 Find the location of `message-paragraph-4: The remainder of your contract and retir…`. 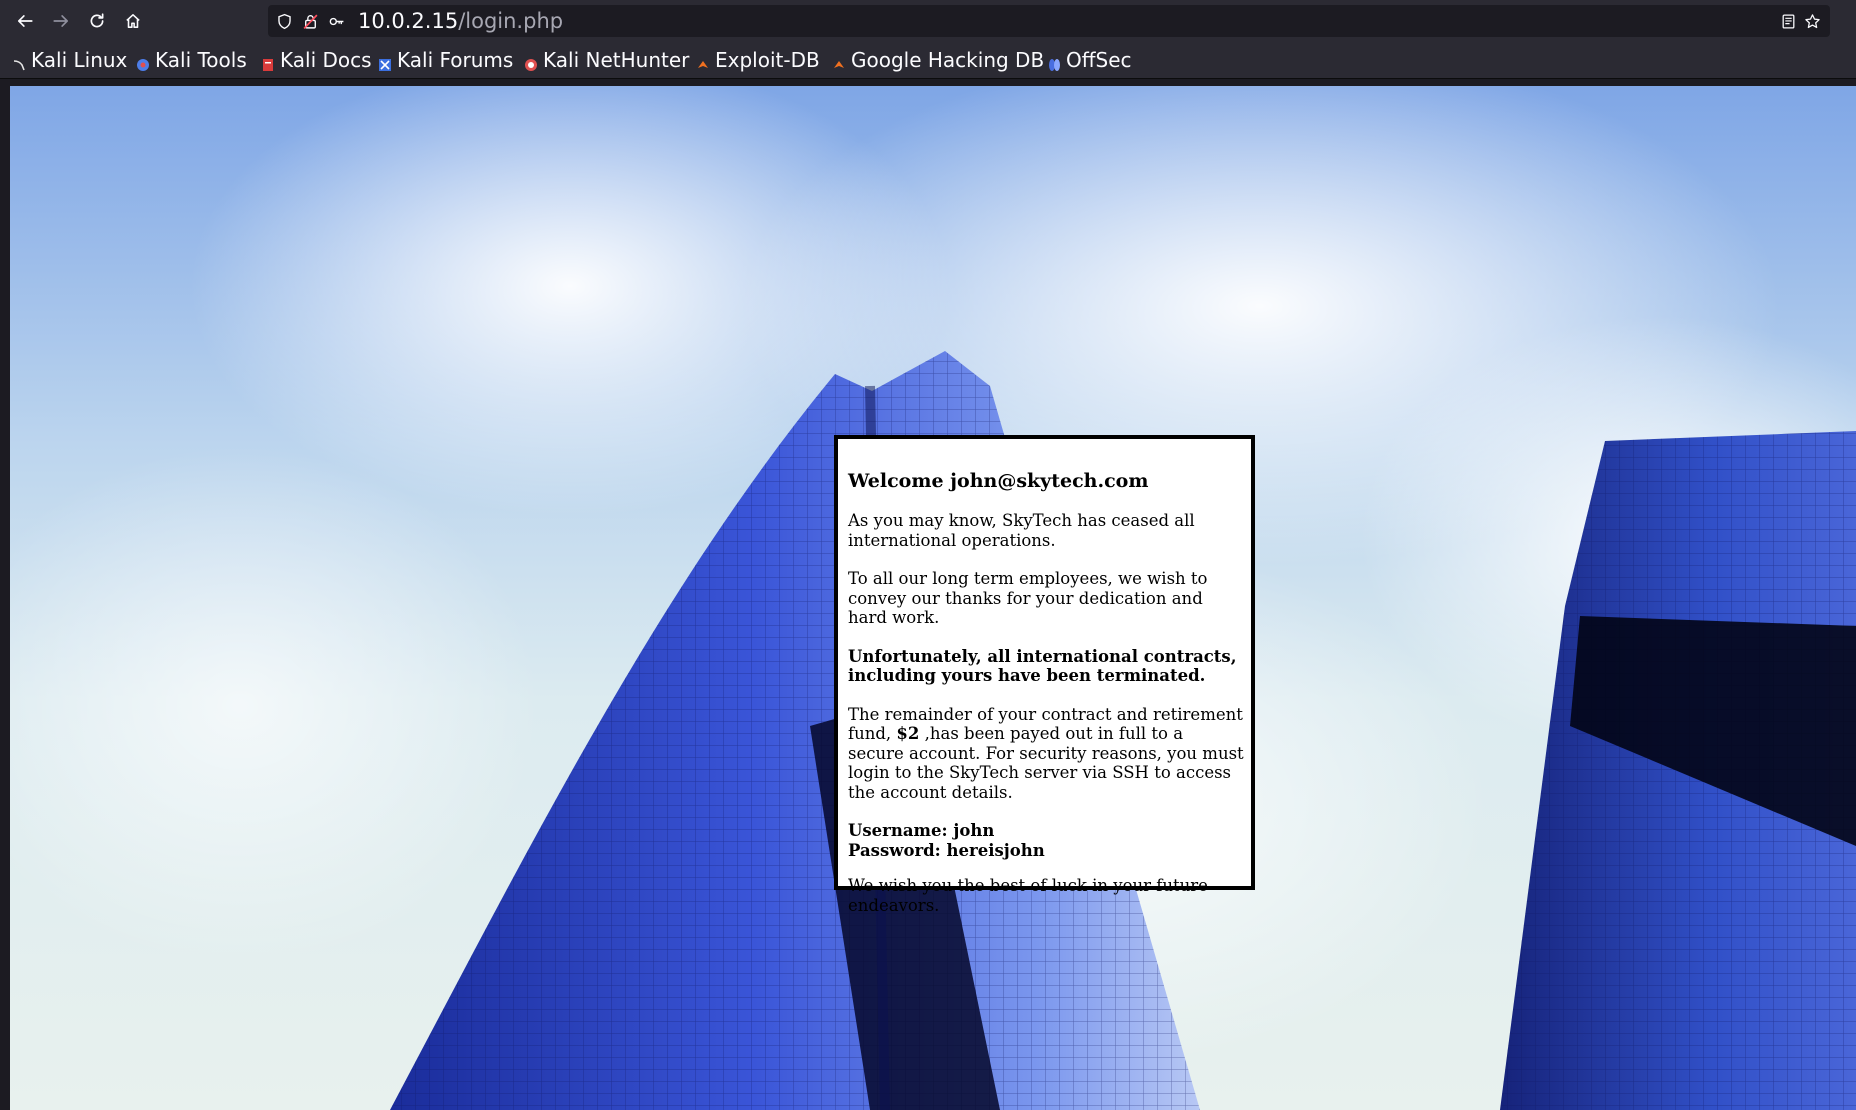

message-paragraph-4: The remainder of your contract and retir… is located at coordinates (1046, 754).